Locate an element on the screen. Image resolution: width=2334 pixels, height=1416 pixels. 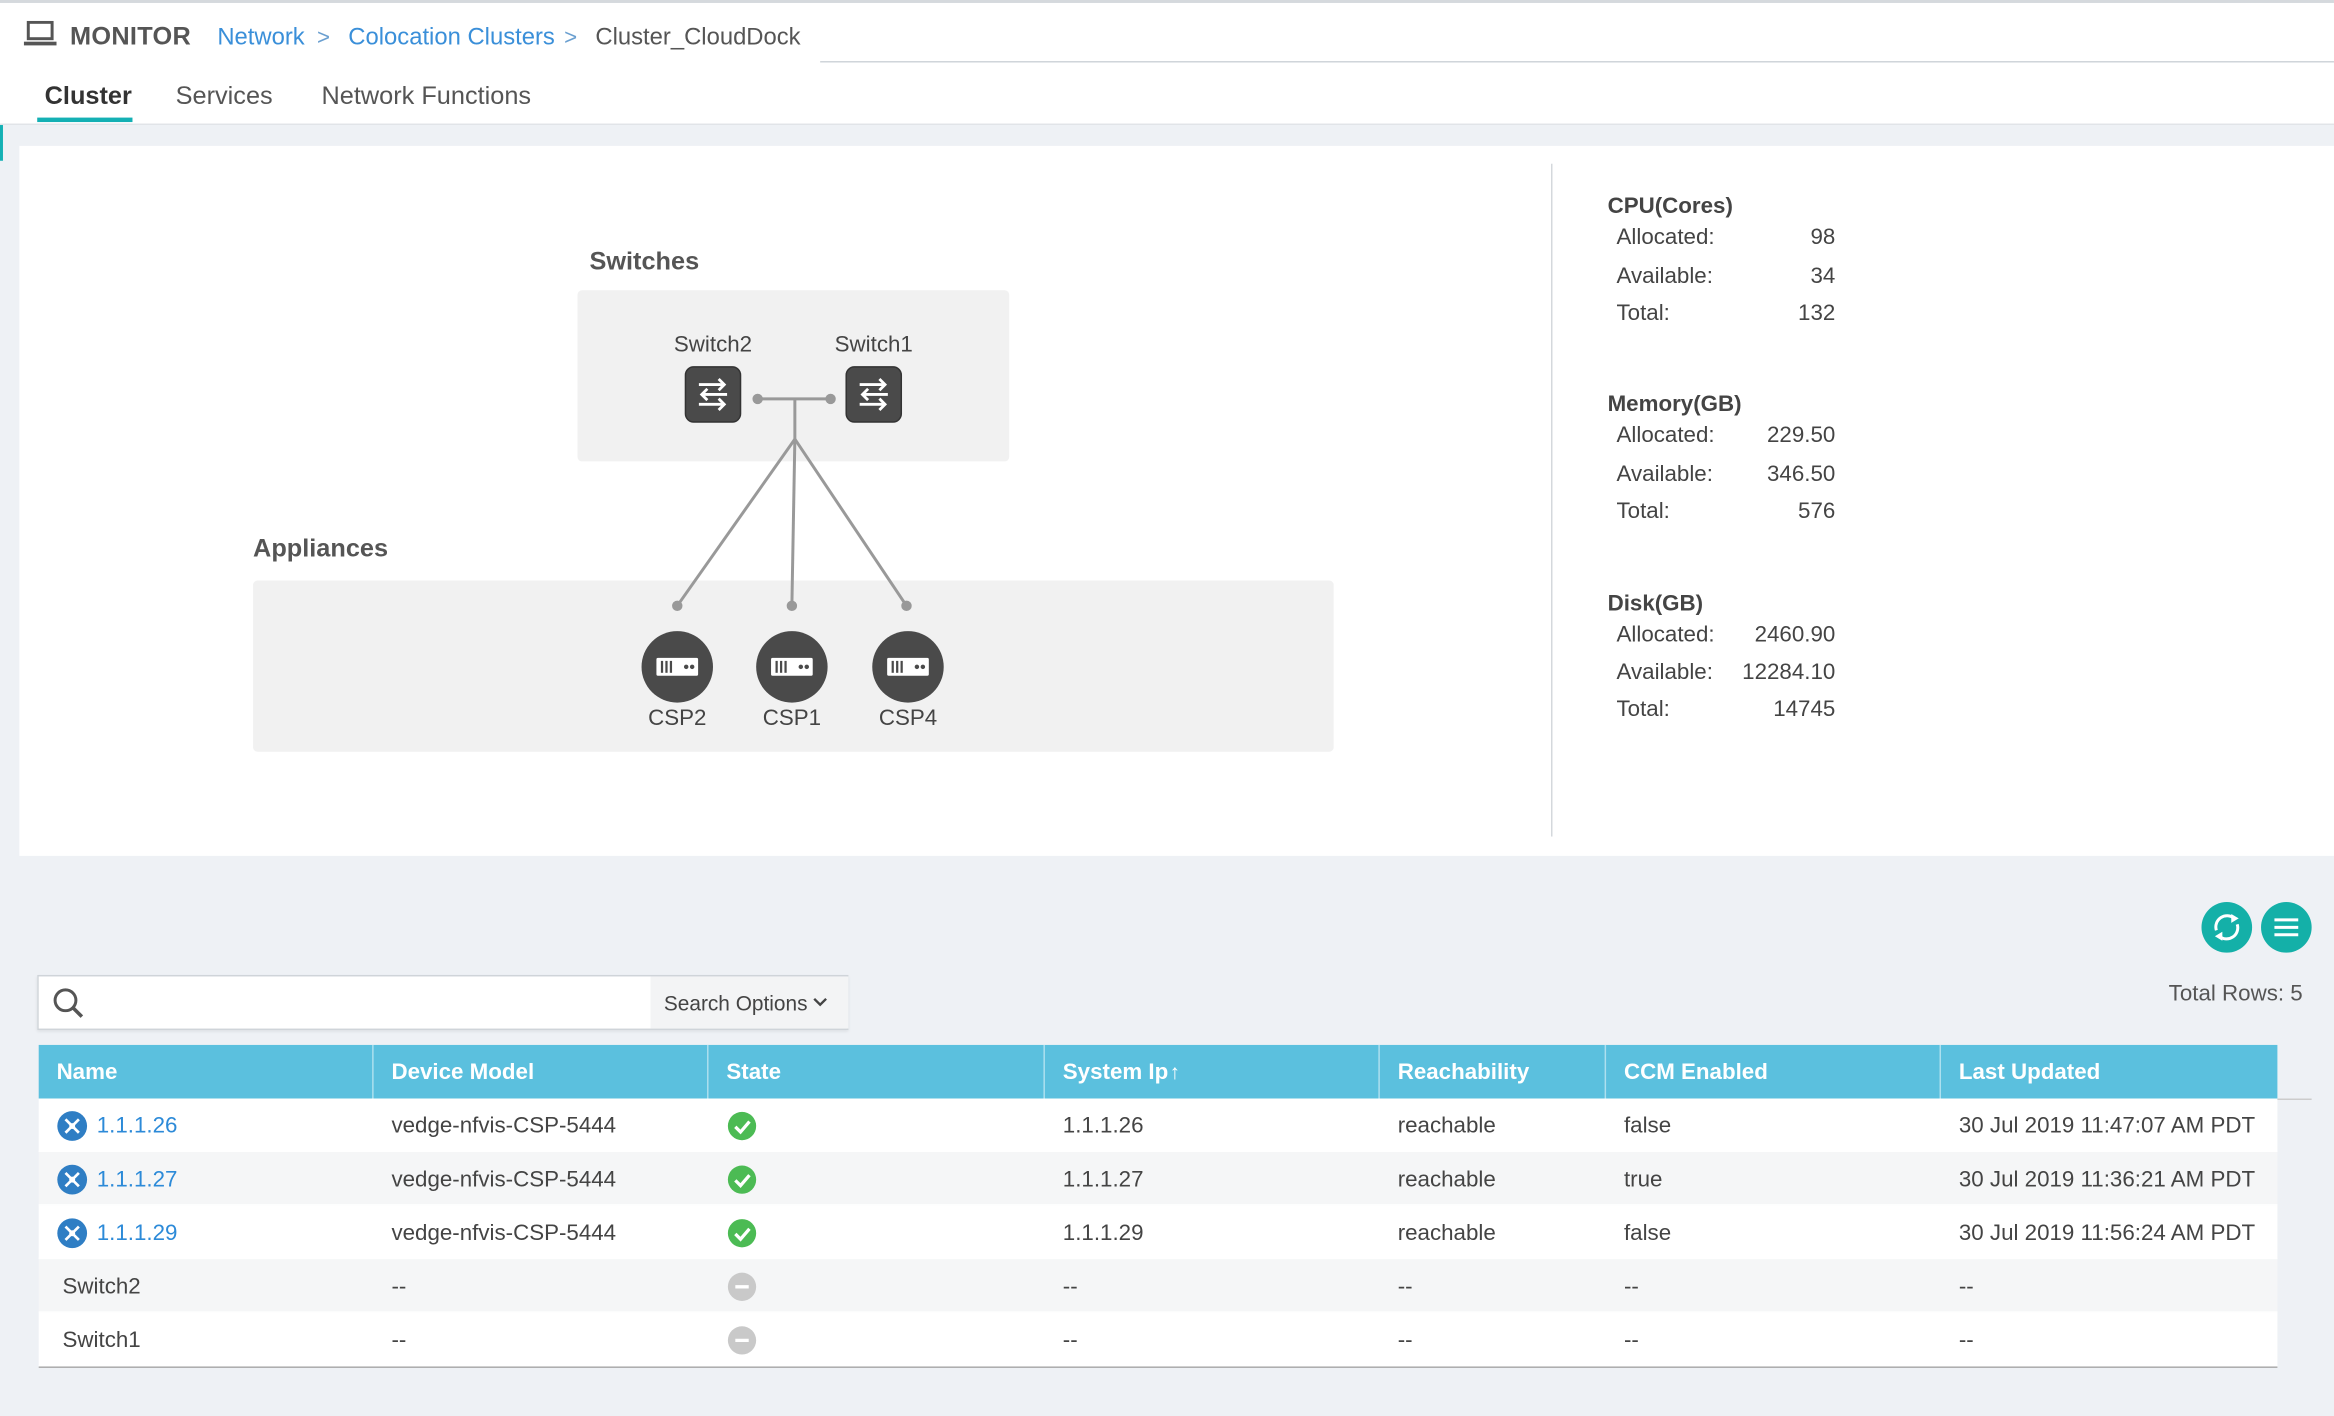
panel-divider is located at coordinates (1552, 500).